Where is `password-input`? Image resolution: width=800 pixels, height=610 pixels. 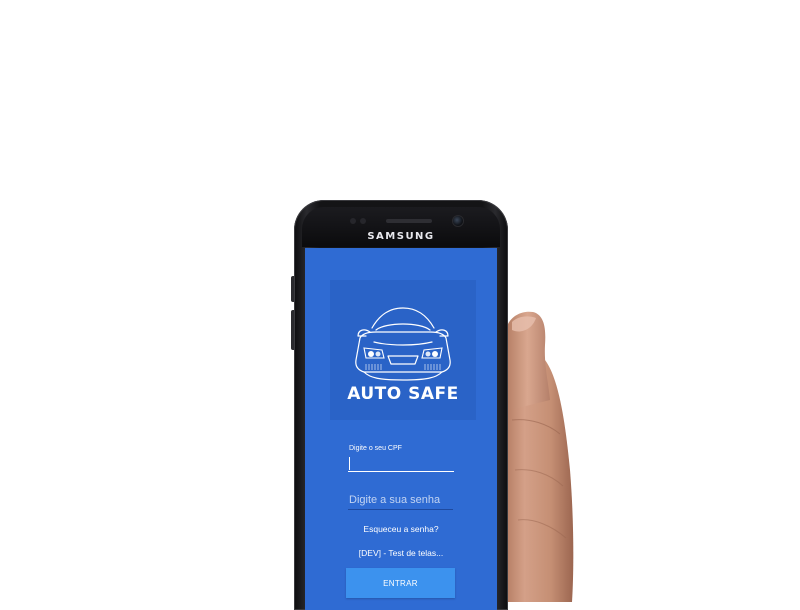 password-input is located at coordinates (400, 500).